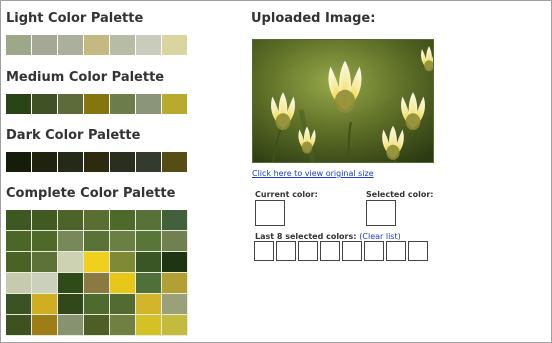 The height and width of the screenshot is (343, 552). I want to click on light-palette-title: Light Color Palette, so click(75, 18).